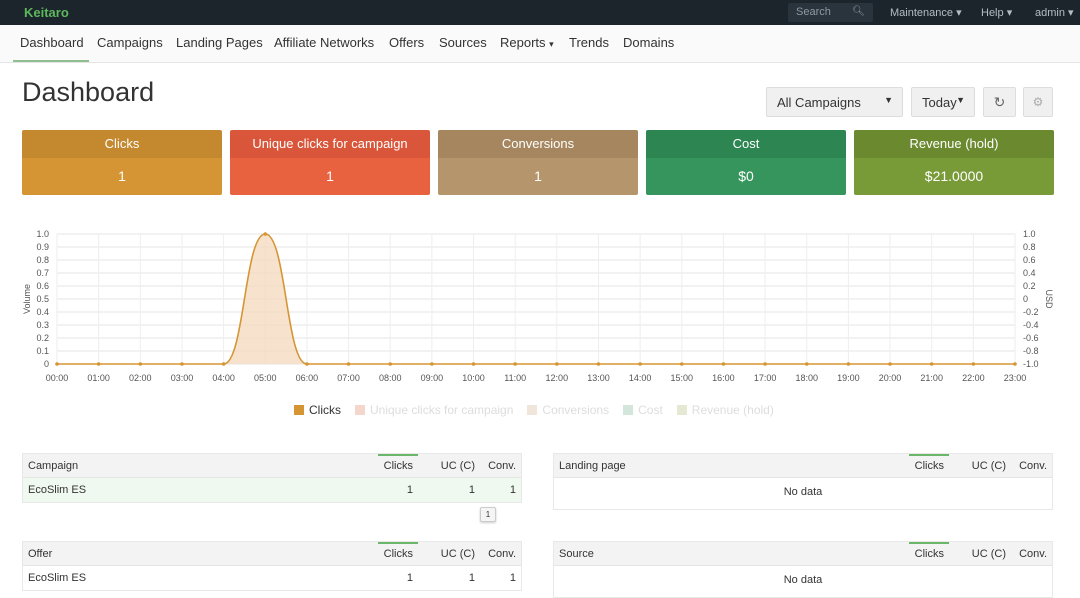  Describe the element at coordinates (471, 490) in the screenshot. I see `cell-uc: 1` at that location.